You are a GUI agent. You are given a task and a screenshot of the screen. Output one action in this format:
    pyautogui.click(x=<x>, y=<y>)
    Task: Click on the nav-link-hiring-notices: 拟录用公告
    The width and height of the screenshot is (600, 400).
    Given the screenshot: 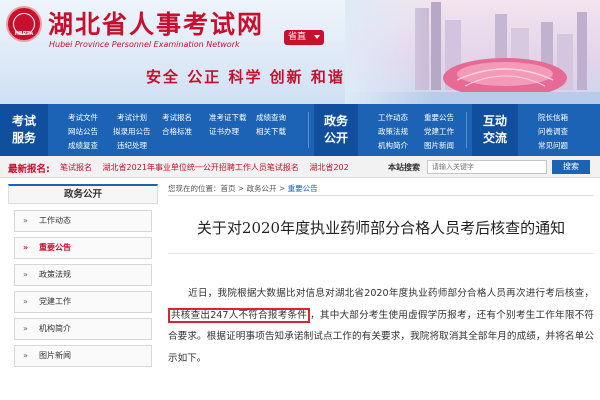 What is the action you would take?
    pyautogui.click(x=132, y=131)
    